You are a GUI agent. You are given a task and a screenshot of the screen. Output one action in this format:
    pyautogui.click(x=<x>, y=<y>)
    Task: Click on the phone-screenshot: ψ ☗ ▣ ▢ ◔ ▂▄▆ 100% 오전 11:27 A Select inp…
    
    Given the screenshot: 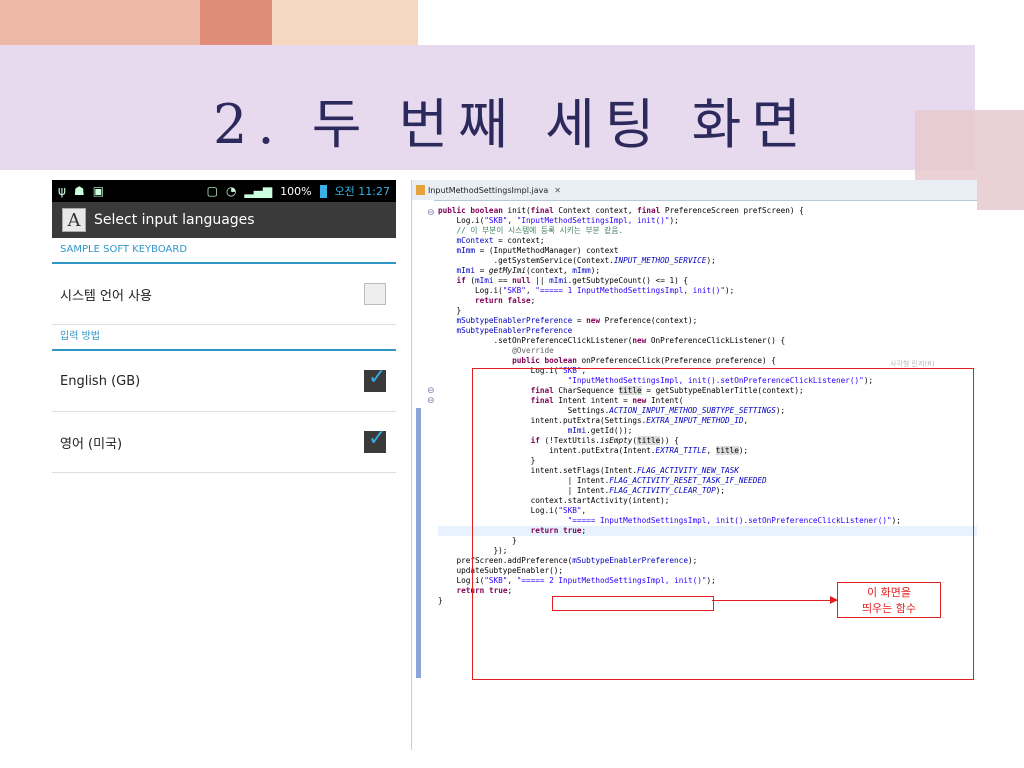 What is the action you would take?
    pyautogui.click(x=224, y=328)
    